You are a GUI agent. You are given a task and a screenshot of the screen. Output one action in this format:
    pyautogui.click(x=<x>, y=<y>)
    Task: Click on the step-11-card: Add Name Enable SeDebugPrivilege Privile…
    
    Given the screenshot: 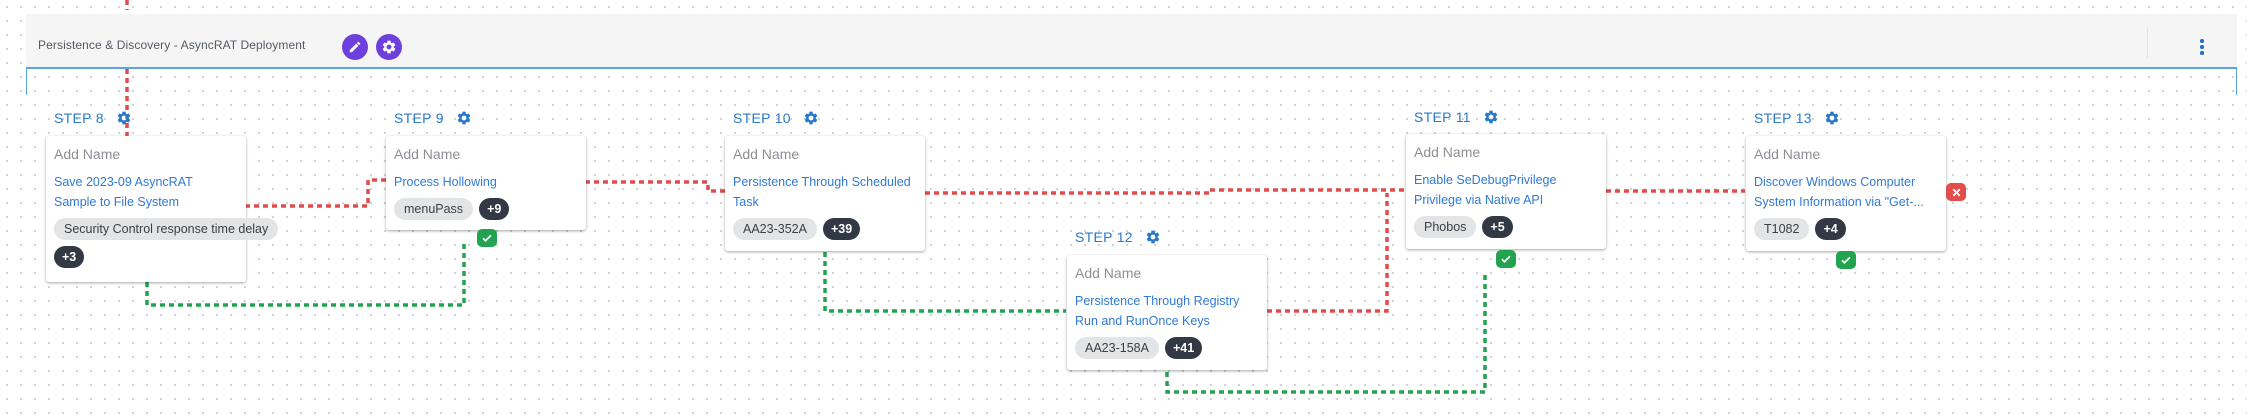 What is the action you would take?
    pyautogui.click(x=1506, y=191)
    